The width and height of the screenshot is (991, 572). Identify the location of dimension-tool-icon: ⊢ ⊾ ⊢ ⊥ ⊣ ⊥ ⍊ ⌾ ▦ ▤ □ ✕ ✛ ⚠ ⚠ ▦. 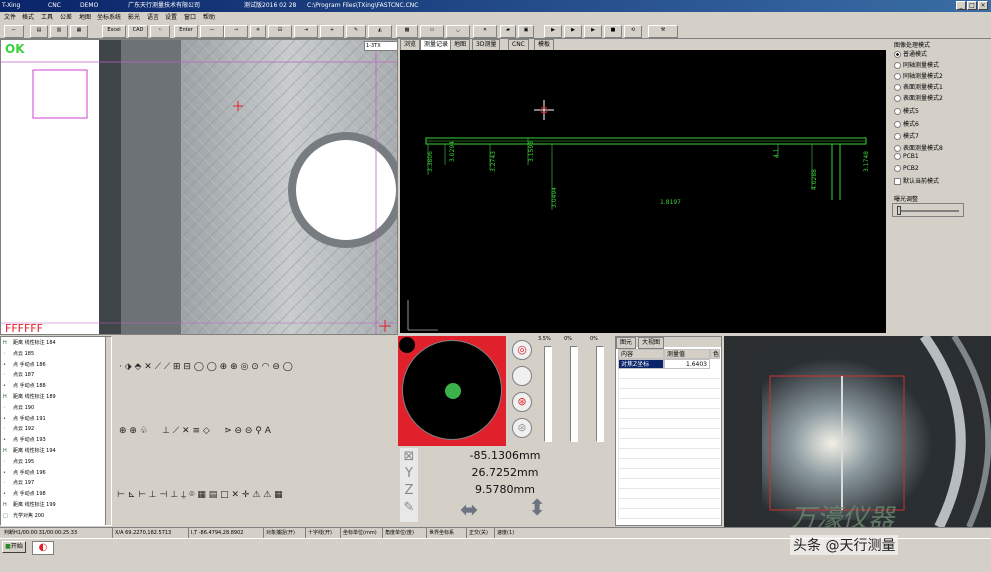
(200, 495).